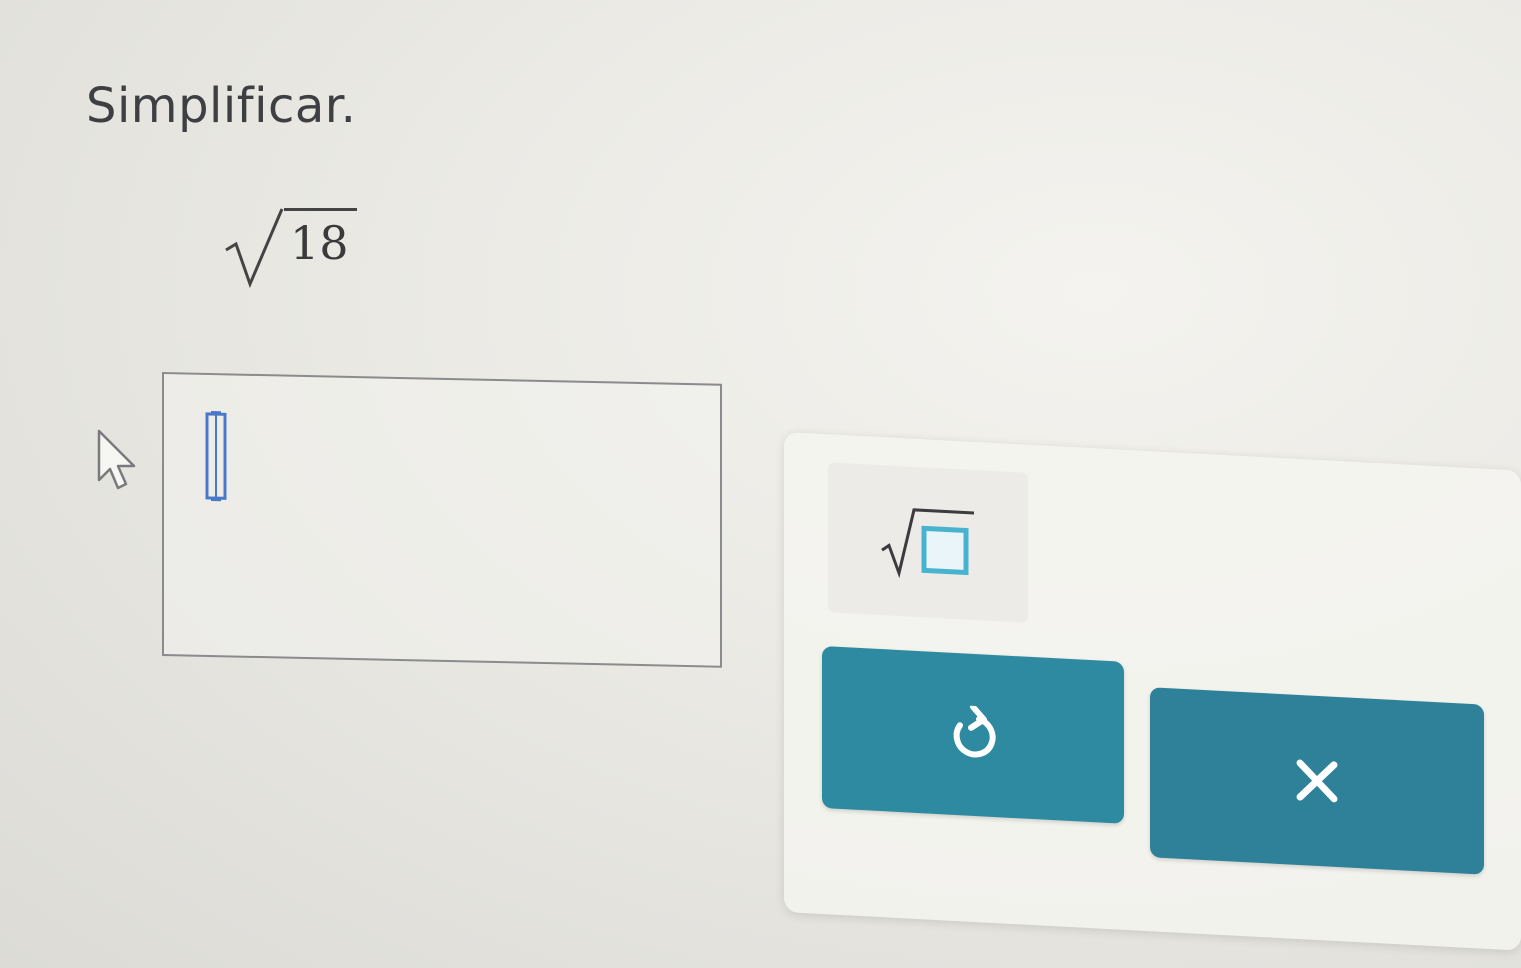  I want to click on undo-button, so click(973, 734).